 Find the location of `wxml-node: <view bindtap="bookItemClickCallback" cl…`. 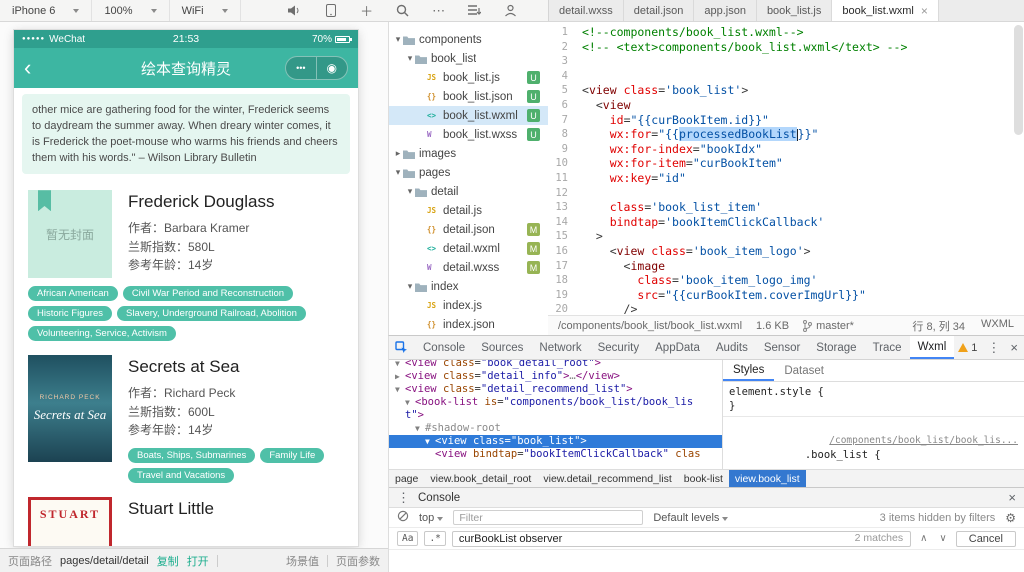

wxml-node: <view bindtap="bookItemClickCallback" cl… is located at coordinates (555, 454).